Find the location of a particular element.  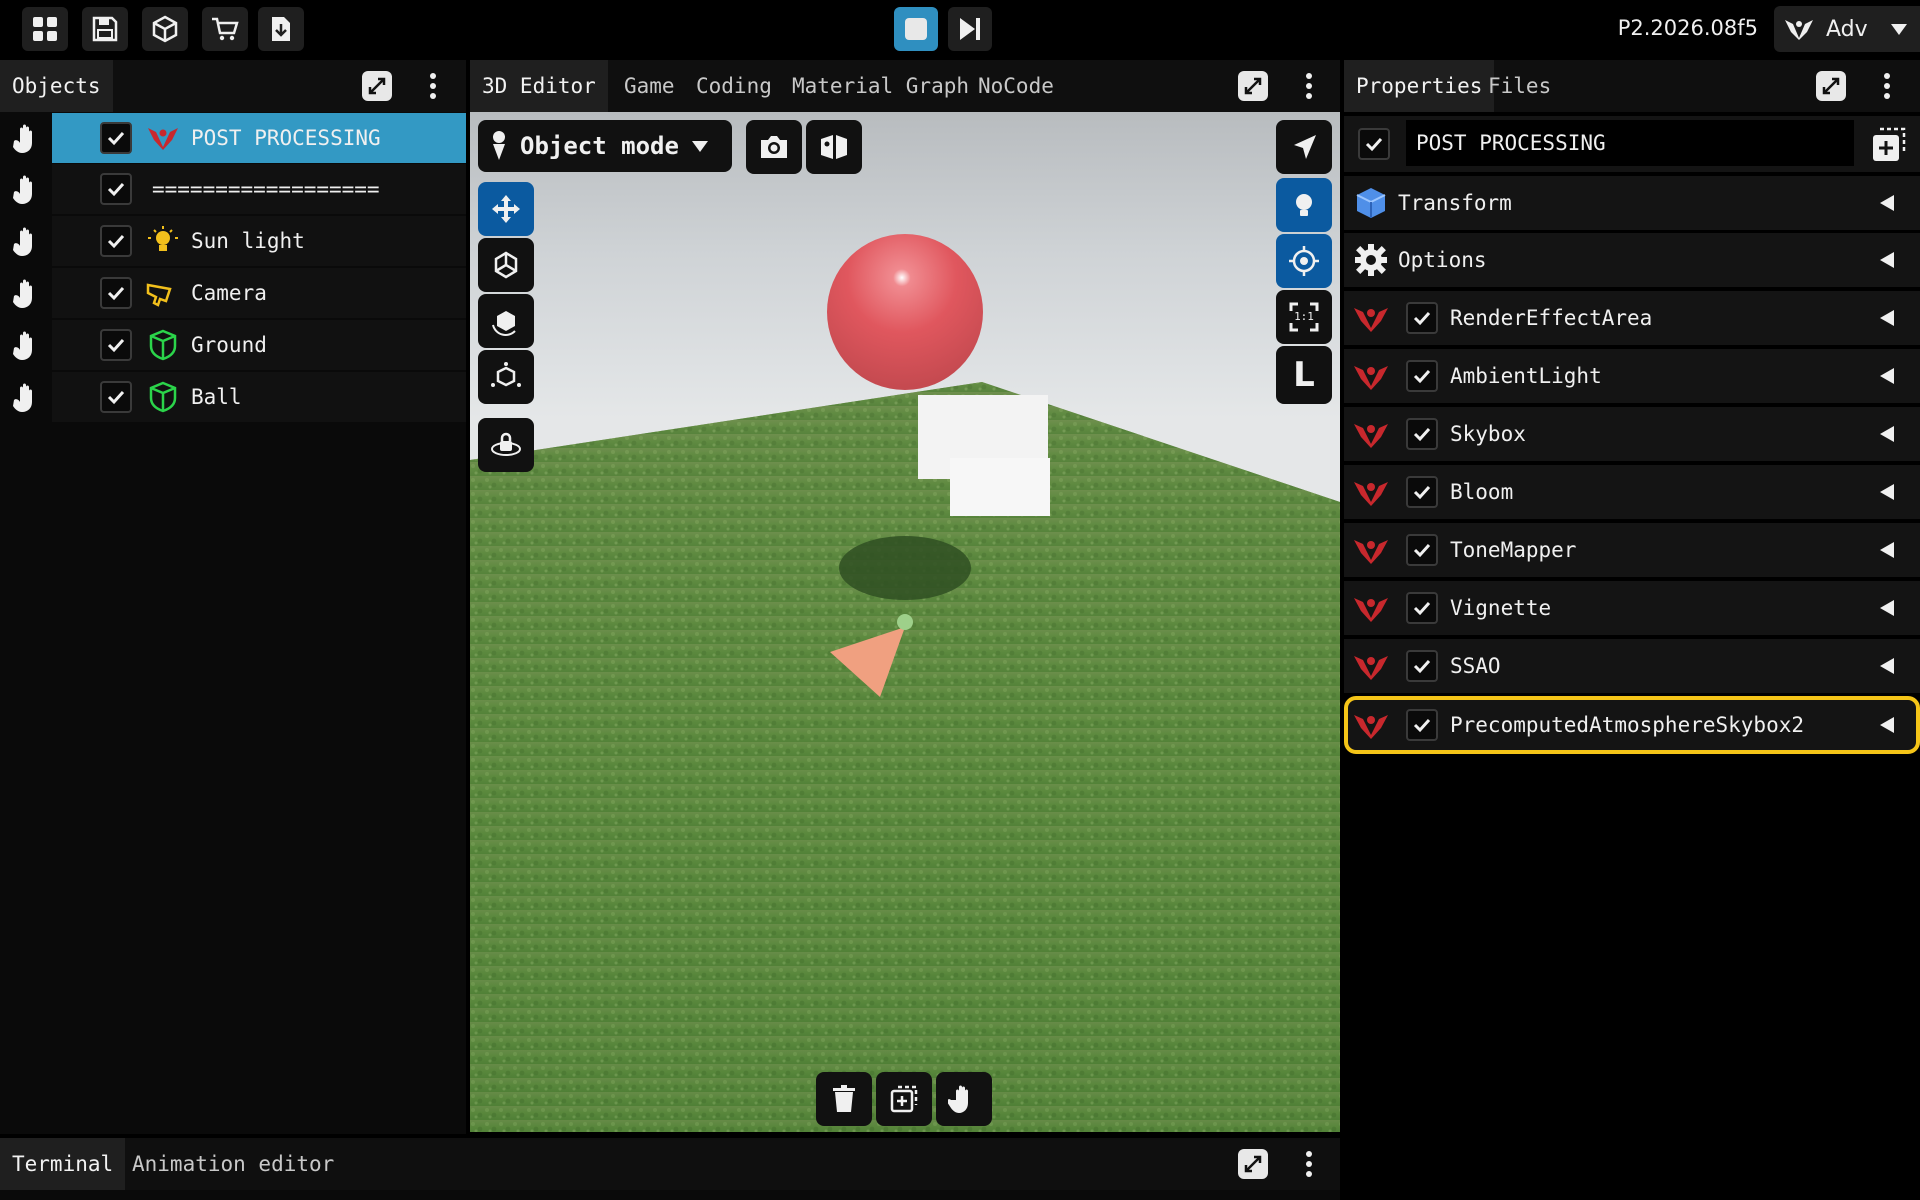

pan-button is located at coordinates (964, 1099).